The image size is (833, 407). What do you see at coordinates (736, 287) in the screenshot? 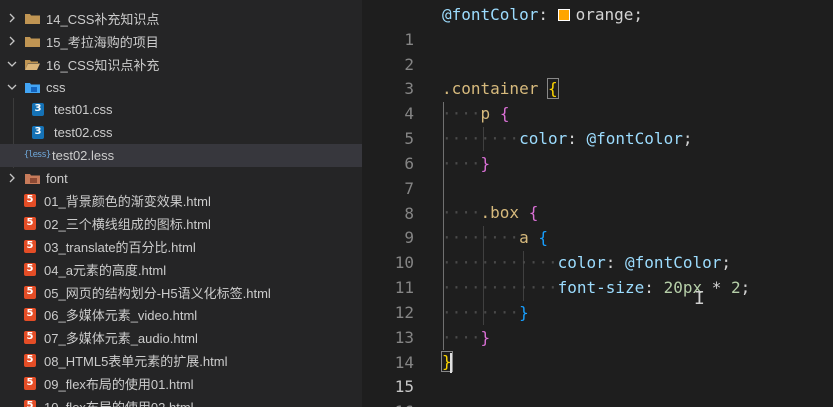
I see `css-number: 2` at bounding box center [736, 287].